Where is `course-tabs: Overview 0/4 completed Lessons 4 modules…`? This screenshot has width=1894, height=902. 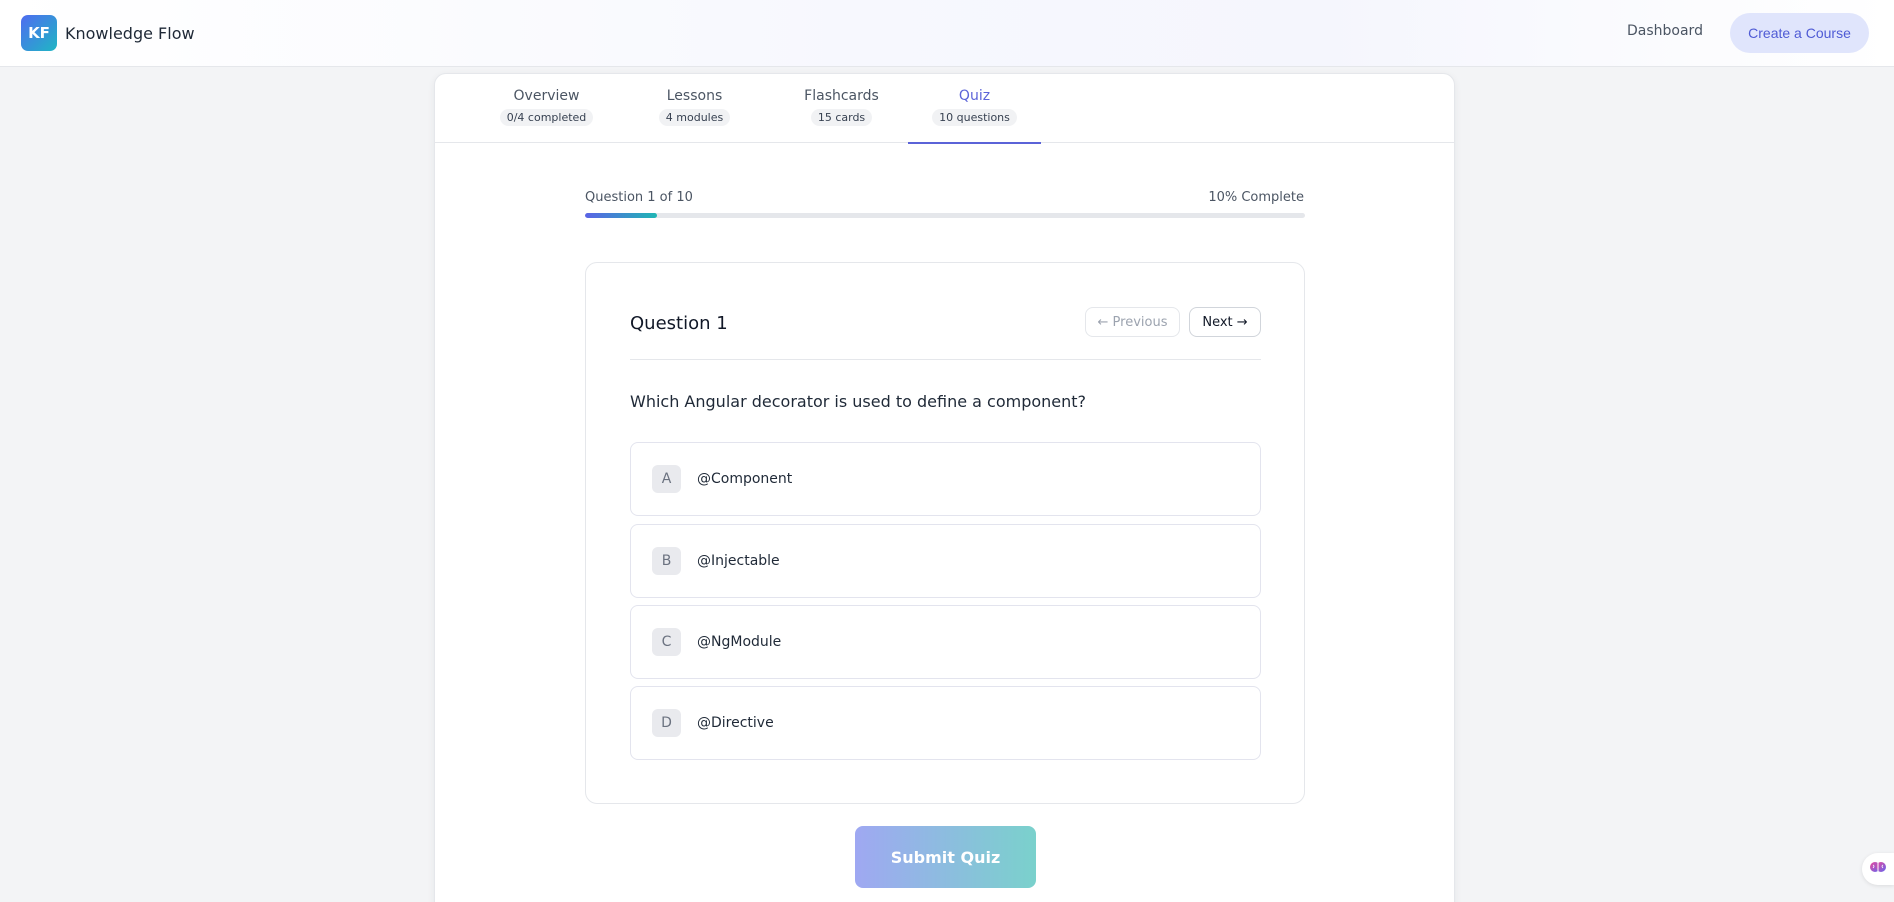 course-tabs: Overview 0/4 completed Lessons 4 modules… is located at coordinates (944, 109).